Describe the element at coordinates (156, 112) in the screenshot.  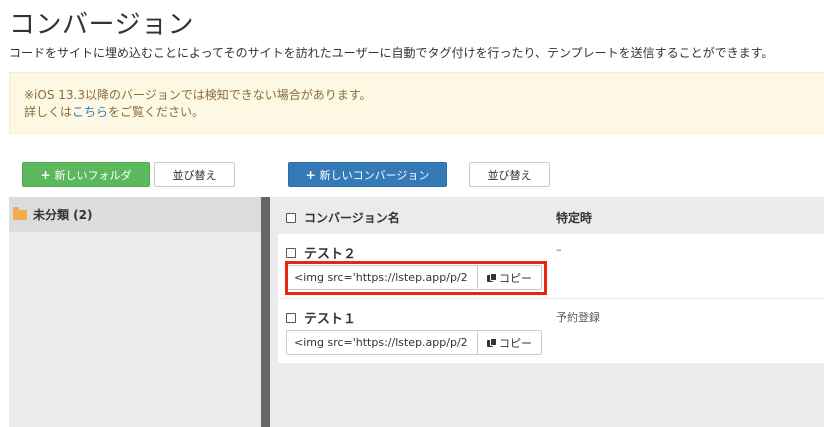
I see `notice-suffix: をご覧ください。` at that location.